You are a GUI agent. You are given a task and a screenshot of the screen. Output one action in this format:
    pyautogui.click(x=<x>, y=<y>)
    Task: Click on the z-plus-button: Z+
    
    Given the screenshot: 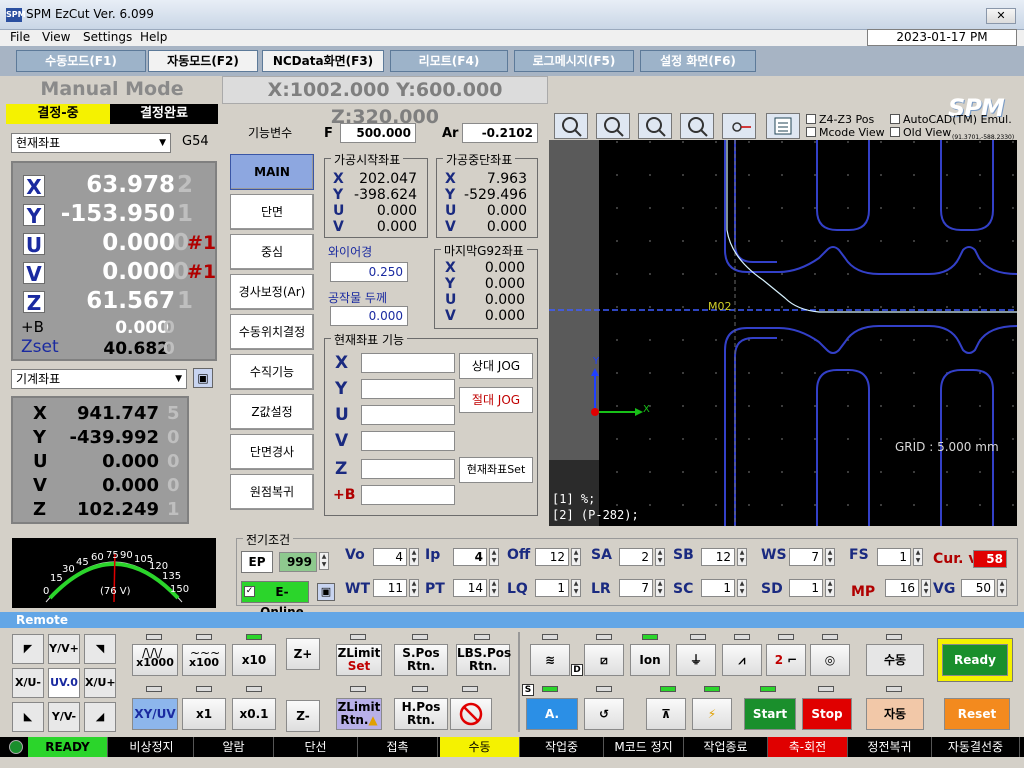 What is the action you would take?
    pyautogui.click(x=303, y=654)
    